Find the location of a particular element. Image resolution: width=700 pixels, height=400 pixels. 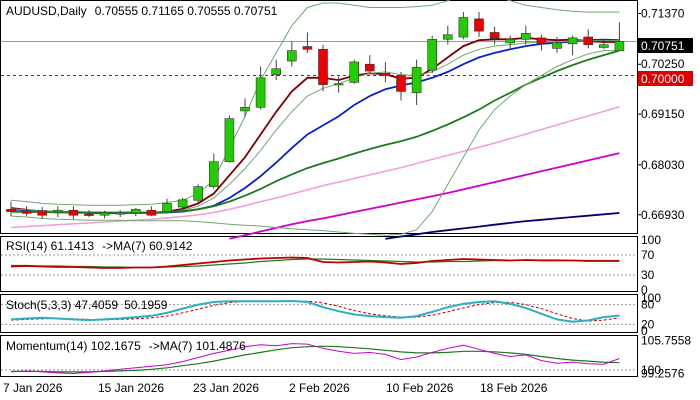

current-price-label: 0.70751 is located at coordinates (663, 46).